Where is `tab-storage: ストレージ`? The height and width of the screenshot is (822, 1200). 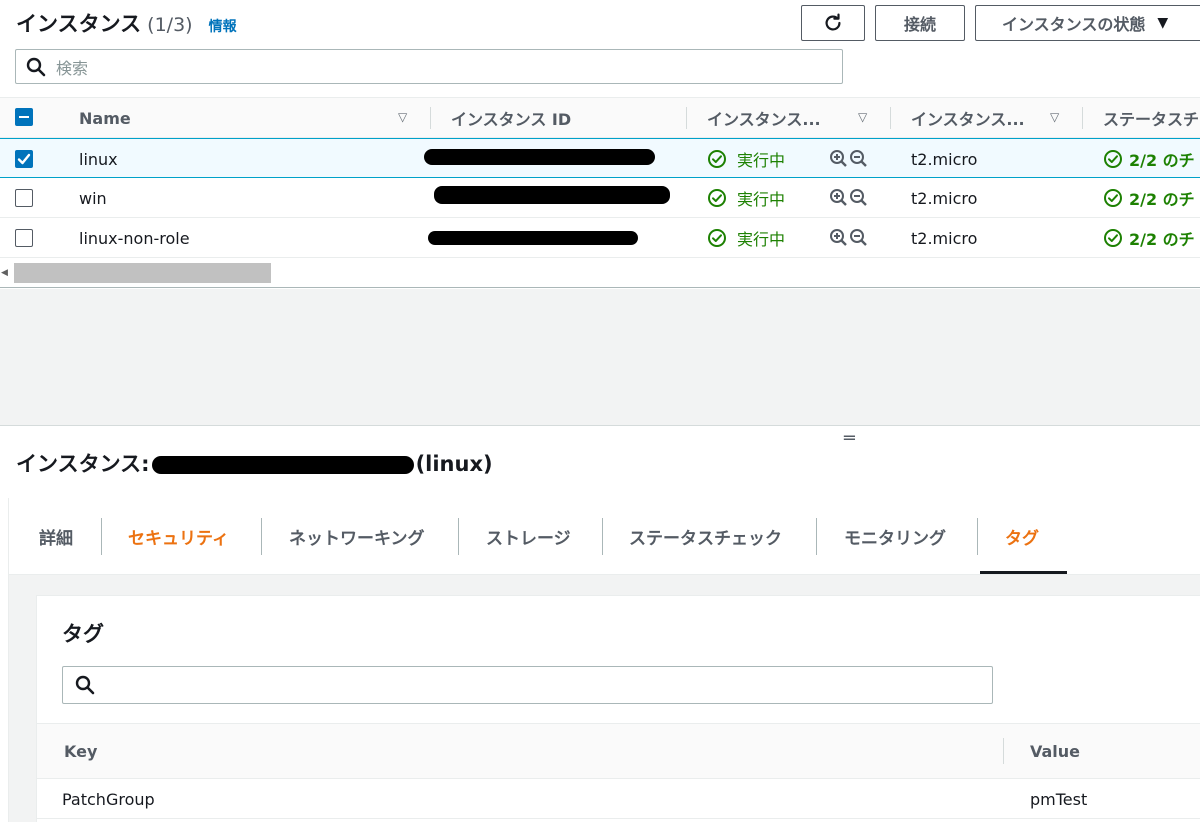 tab-storage: ストレージ is located at coordinates (528, 536).